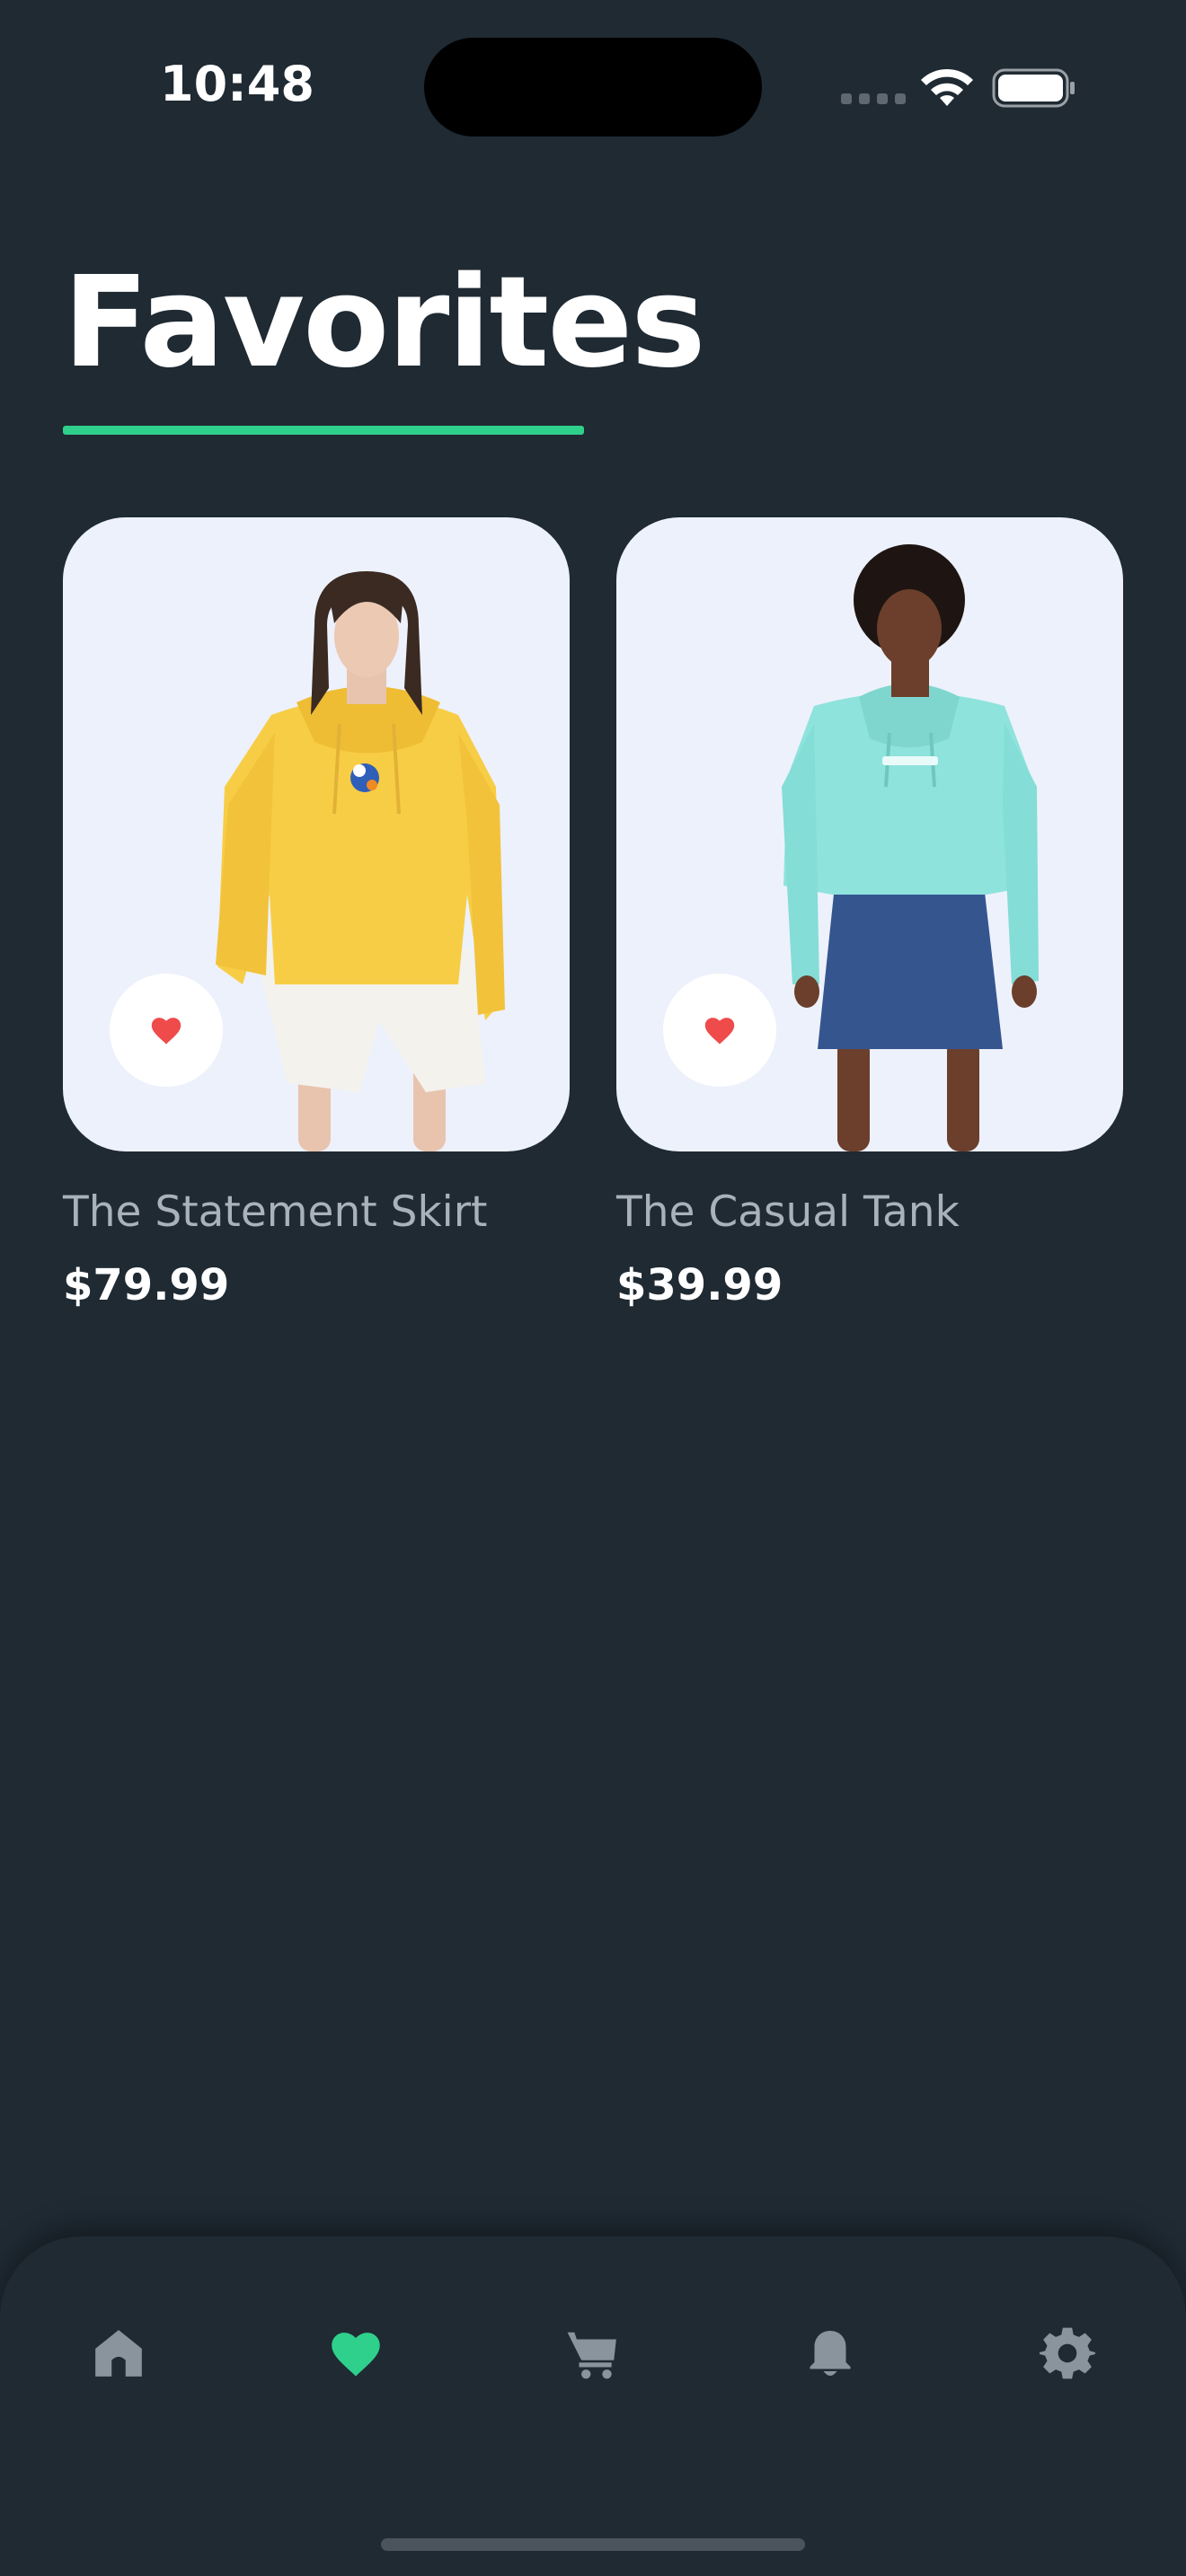 The width and height of the screenshot is (1186, 2576). I want to click on nav-item-cart, so click(593, 2353).